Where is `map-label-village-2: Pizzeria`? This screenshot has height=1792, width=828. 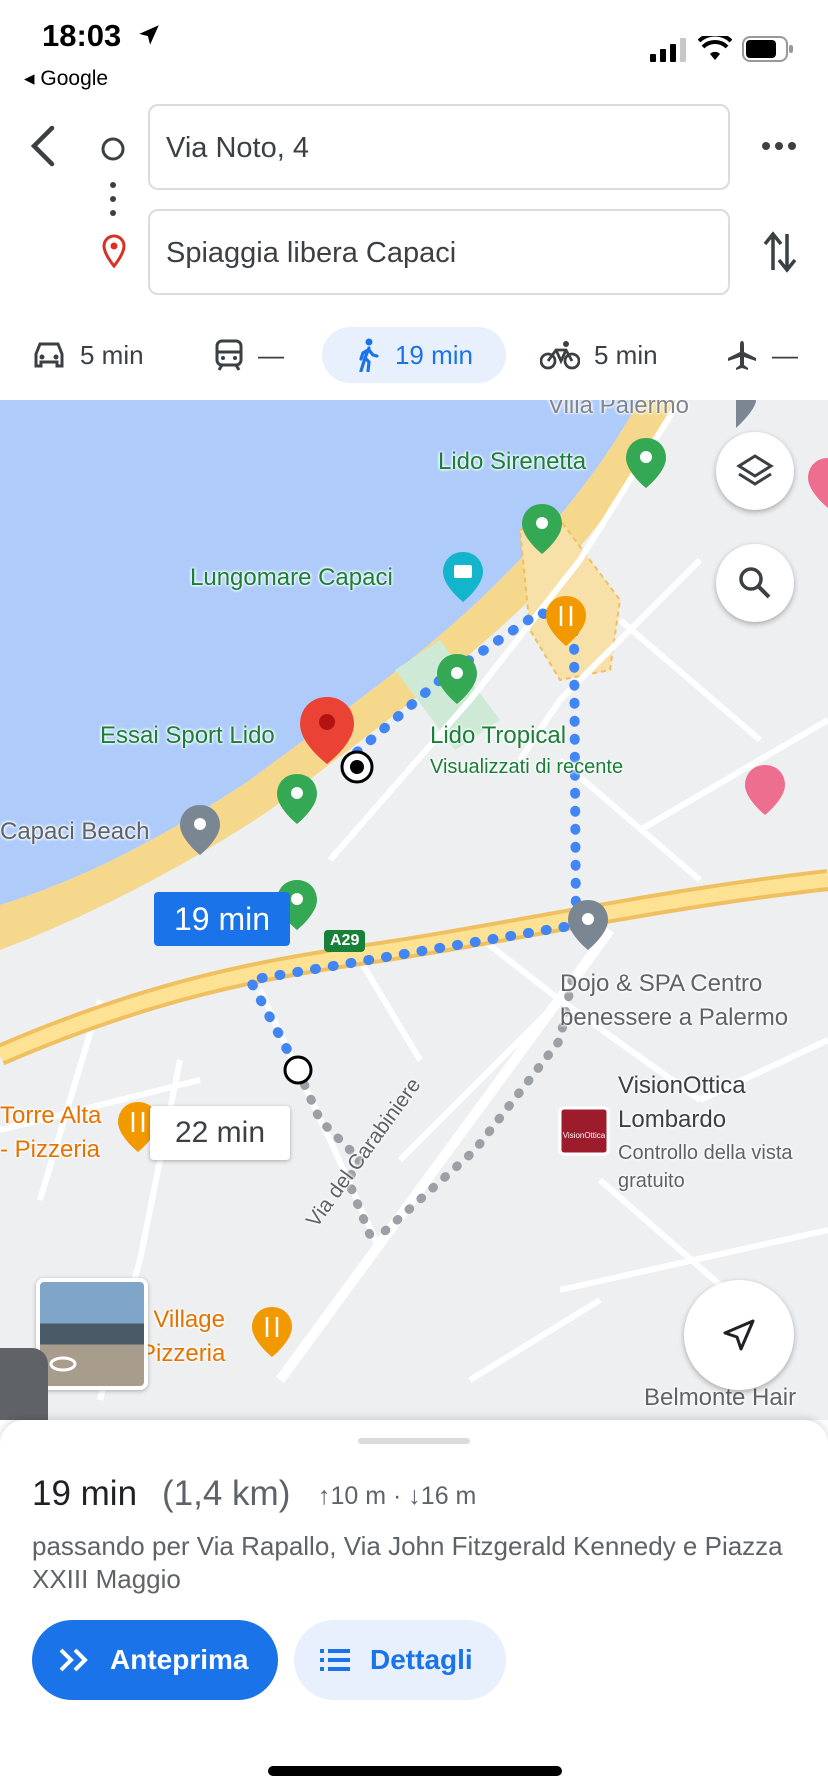
map-label-village-2: Pizzeria is located at coordinates (182, 1354).